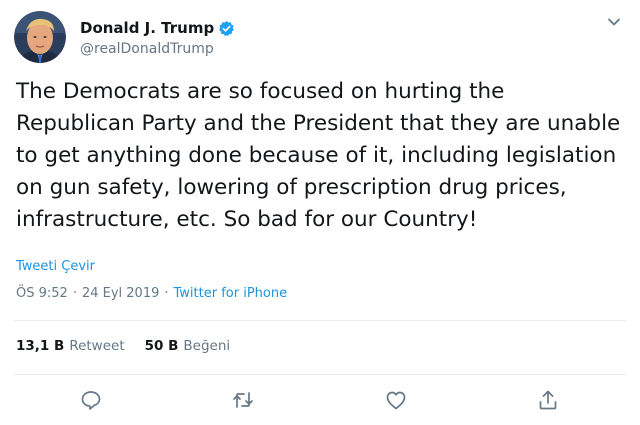 The height and width of the screenshot is (425, 640). Describe the element at coordinates (55, 266) in the screenshot. I see `translate-tweet-link: Tweeti Çevir` at that location.